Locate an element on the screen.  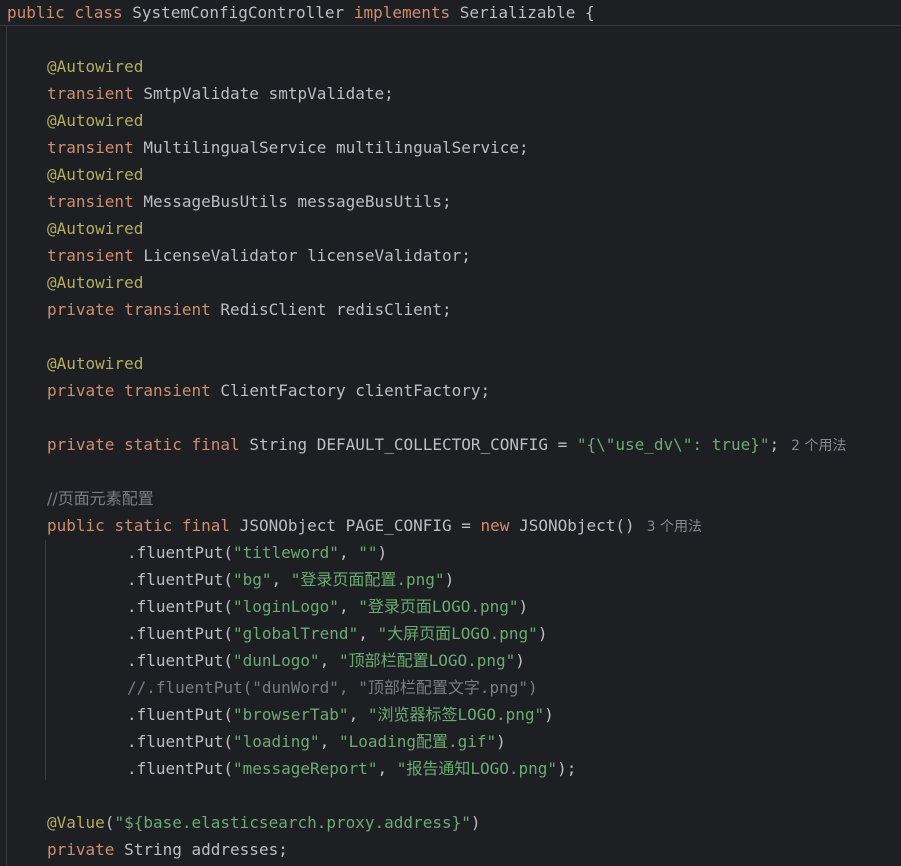
interface-name: Serializable is located at coordinates (517, 12).